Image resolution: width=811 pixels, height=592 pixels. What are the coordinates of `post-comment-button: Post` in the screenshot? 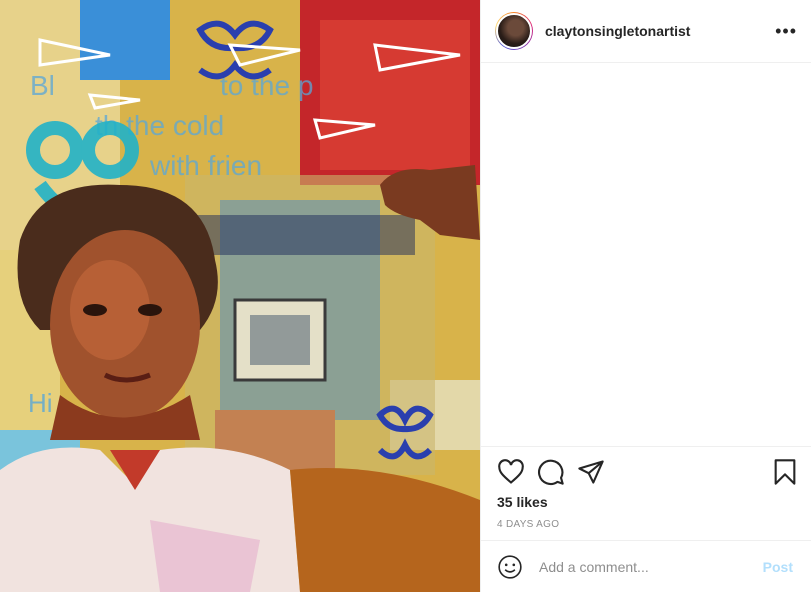 It's located at (778, 567).